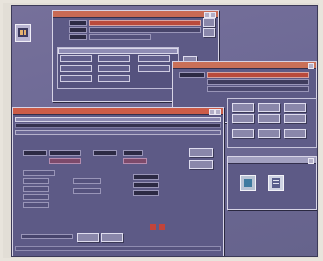  I want to click on window-small, so click(272, 183).